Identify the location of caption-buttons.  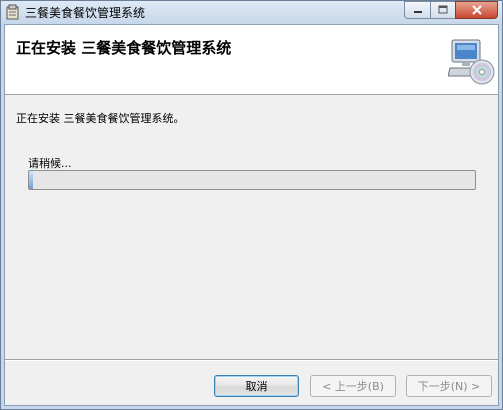
(451, 10).